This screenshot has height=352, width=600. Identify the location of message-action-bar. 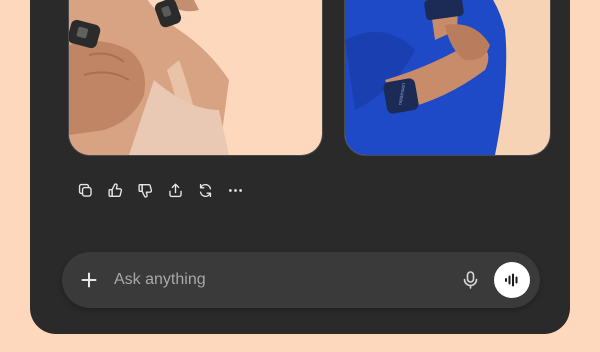
(160, 190).